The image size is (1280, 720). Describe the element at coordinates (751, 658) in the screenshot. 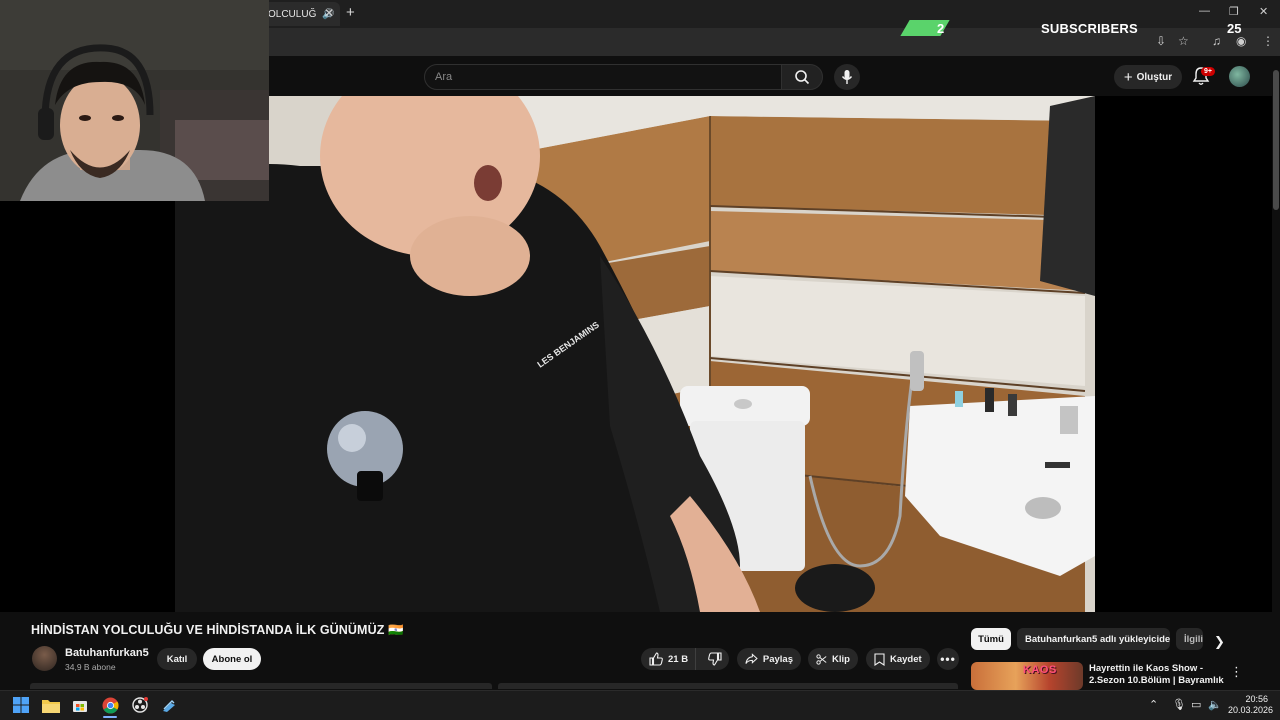

I see `share-icon` at that location.